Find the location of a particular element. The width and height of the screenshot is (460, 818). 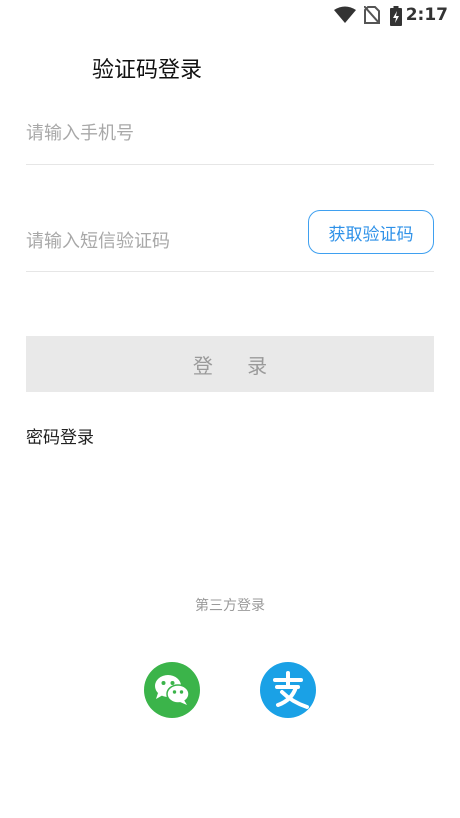

wechat-icon is located at coordinates (172, 690).